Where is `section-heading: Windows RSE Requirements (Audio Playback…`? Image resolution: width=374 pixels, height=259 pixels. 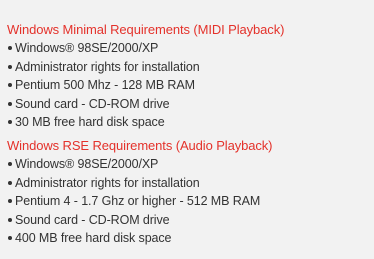
section-heading: Windows RSE Requirements (Audio Playback… is located at coordinates (140, 145).